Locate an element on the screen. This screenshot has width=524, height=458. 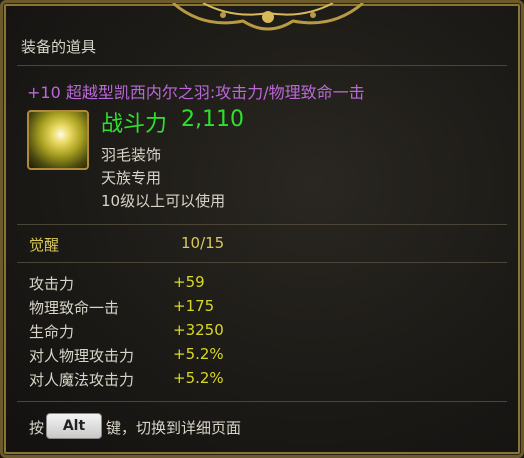
stat-label: 物理致命一击 is located at coordinates (74, 308).